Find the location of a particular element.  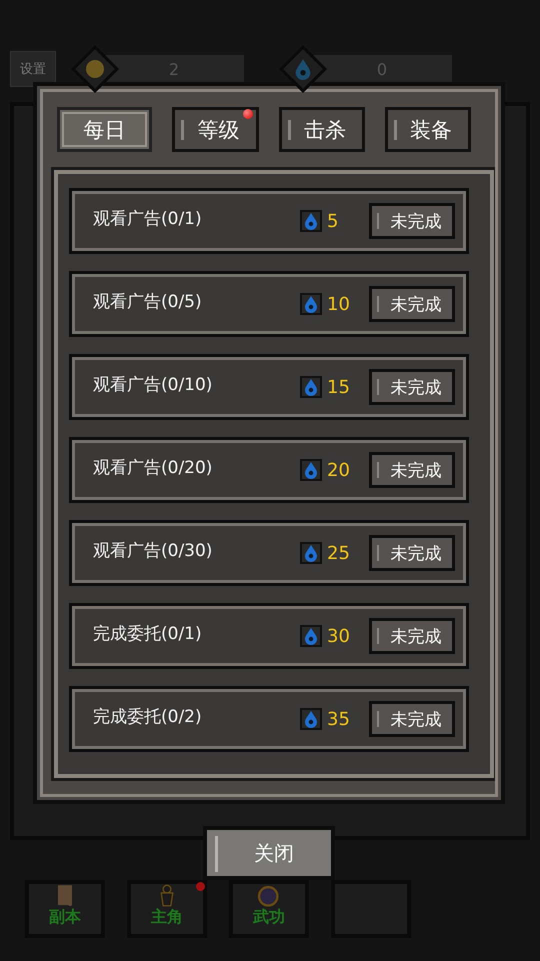

nav-label: 主角 is located at coordinates (167, 917).